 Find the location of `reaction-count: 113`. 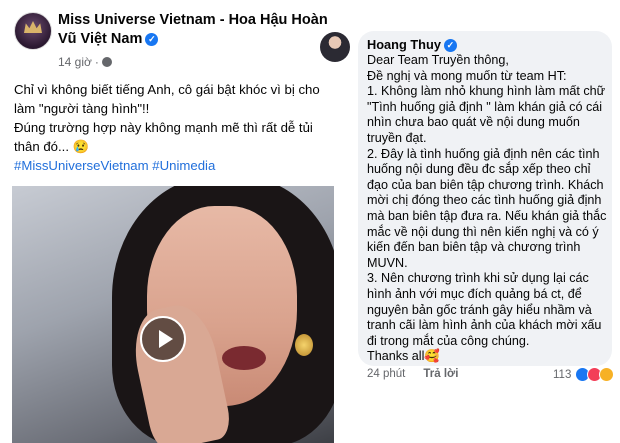

reaction-count: 113 is located at coordinates (562, 374).